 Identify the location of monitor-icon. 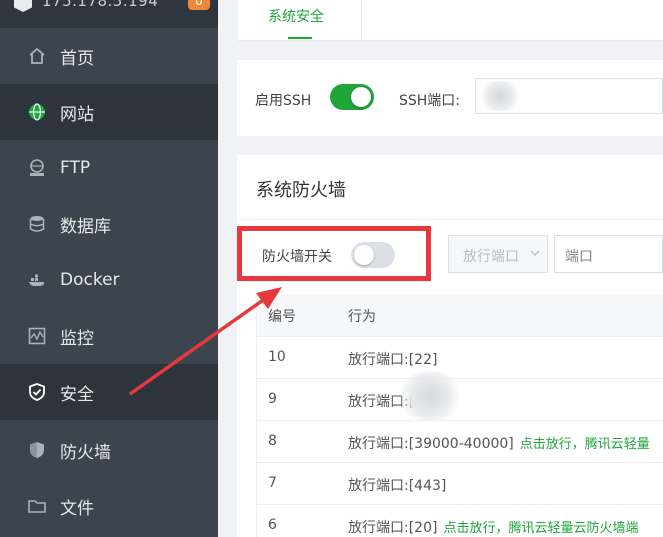
(37, 336).